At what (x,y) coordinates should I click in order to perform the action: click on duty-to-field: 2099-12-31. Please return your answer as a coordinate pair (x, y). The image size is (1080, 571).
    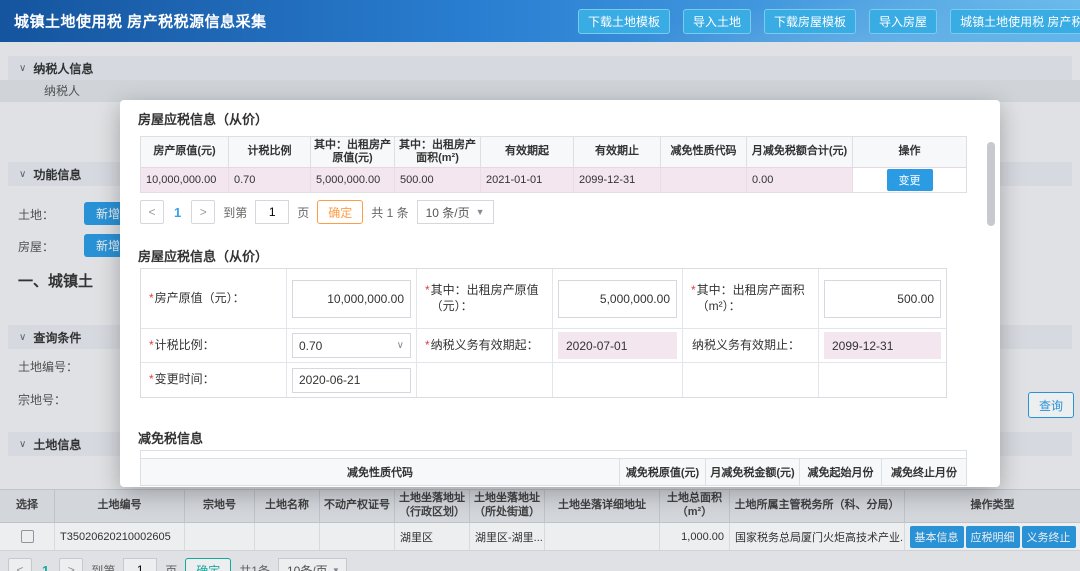
    Looking at the image, I should click on (882, 345).